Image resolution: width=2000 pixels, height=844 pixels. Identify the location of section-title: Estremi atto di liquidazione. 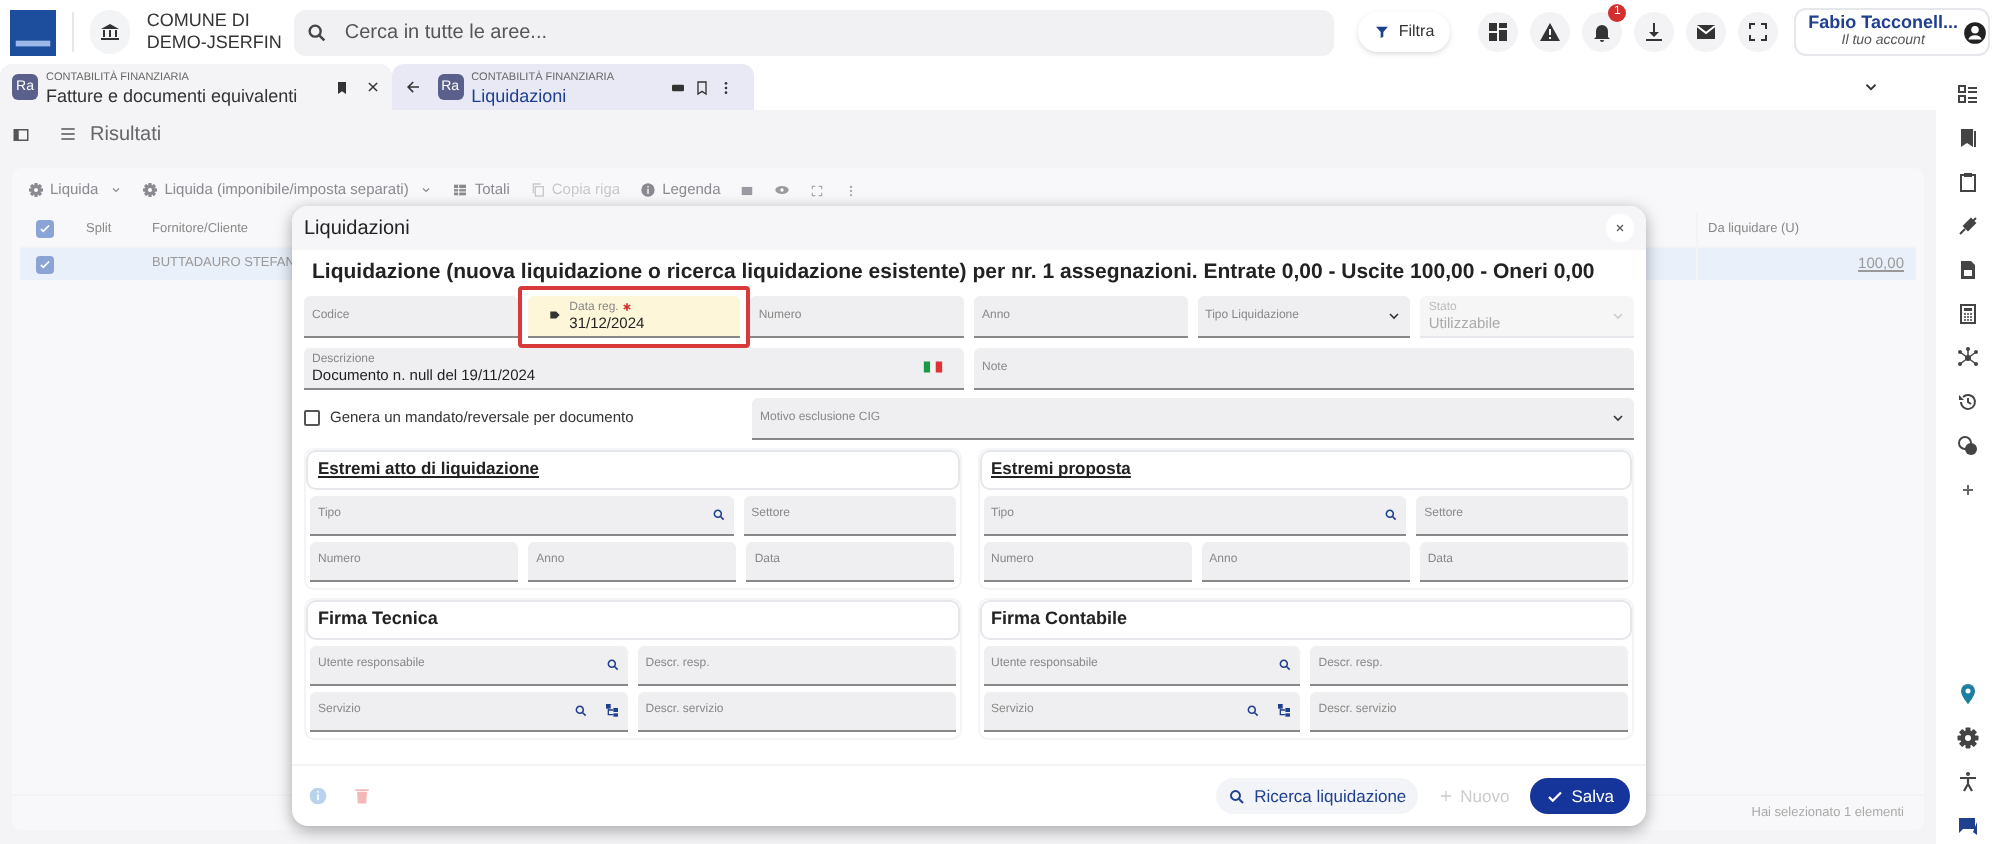
(429, 469).